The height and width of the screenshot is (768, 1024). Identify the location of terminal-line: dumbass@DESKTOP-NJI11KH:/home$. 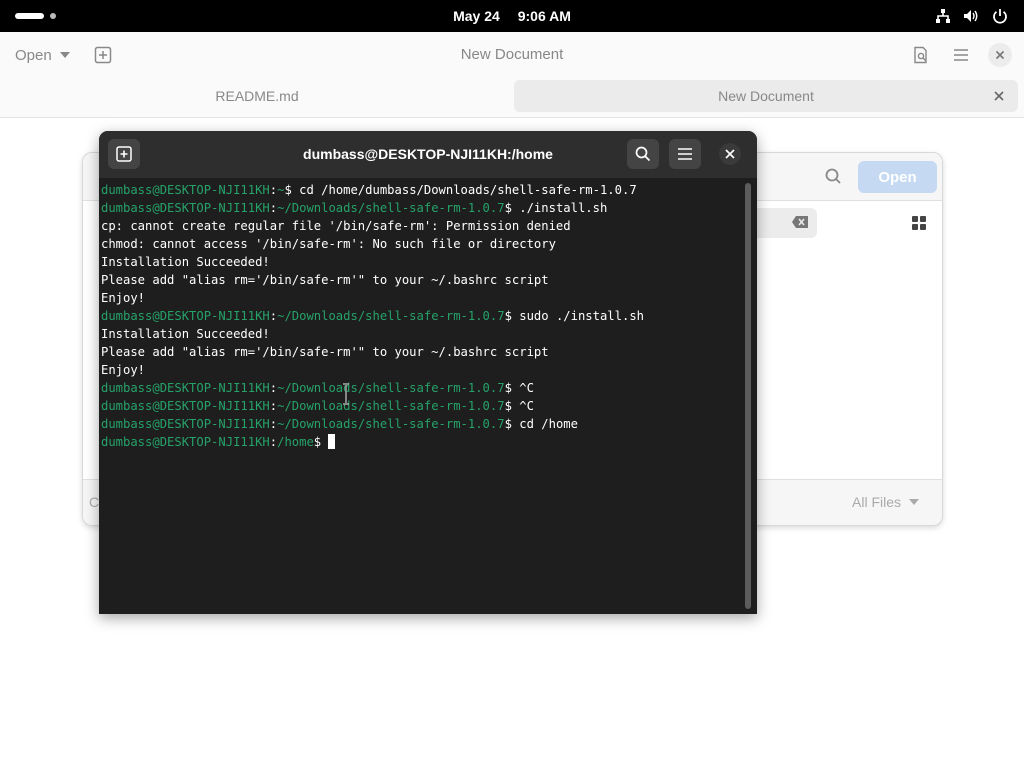
(421, 442).